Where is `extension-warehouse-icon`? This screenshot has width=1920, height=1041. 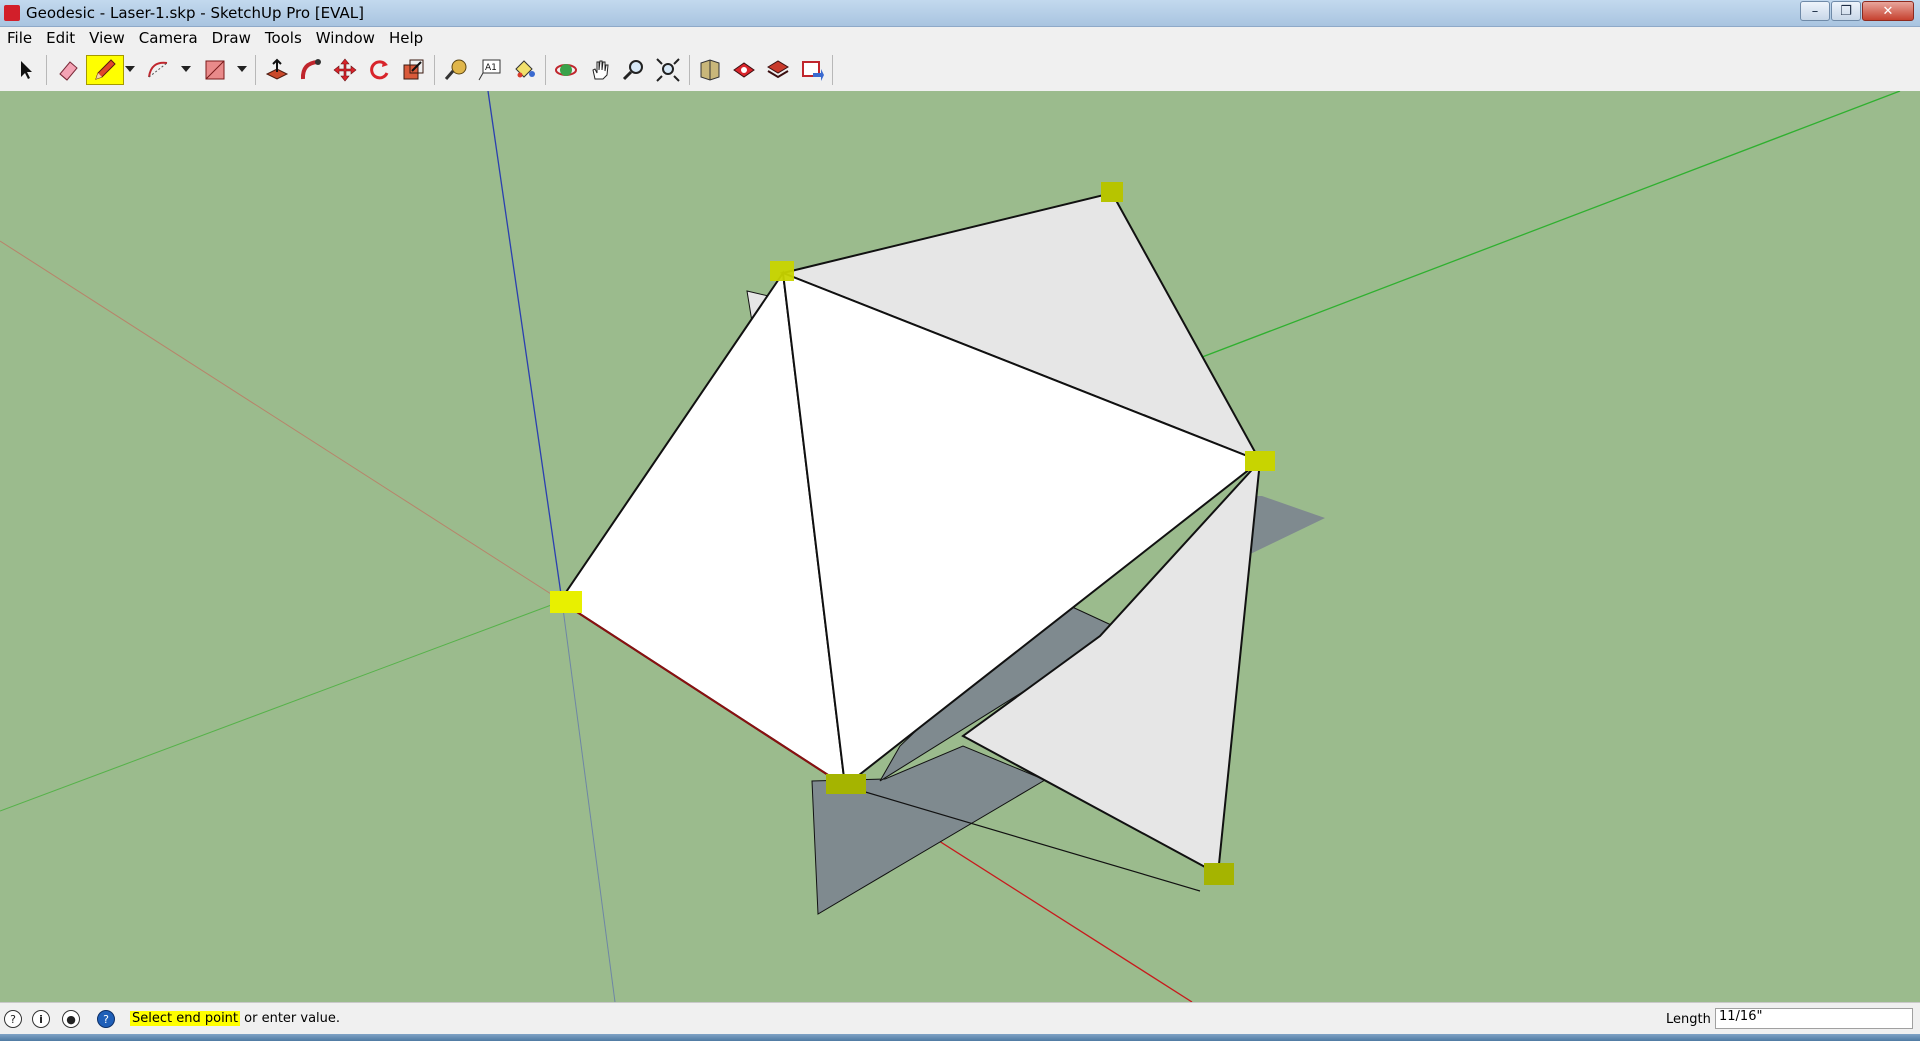
extension-warehouse-icon is located at coordinates (813, 71).